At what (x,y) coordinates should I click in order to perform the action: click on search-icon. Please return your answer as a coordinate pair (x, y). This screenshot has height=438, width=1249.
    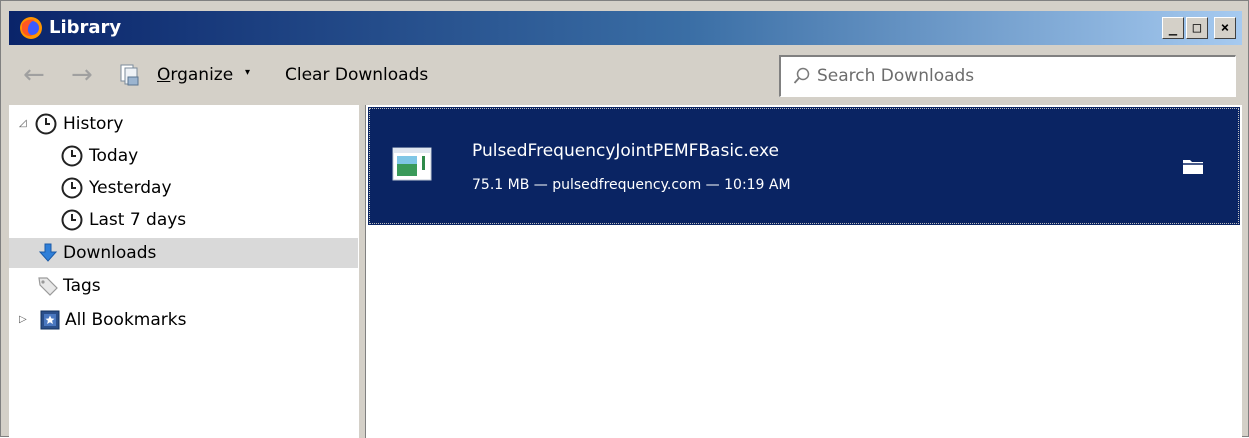
    Looking at the image, I should click on (801, 75).